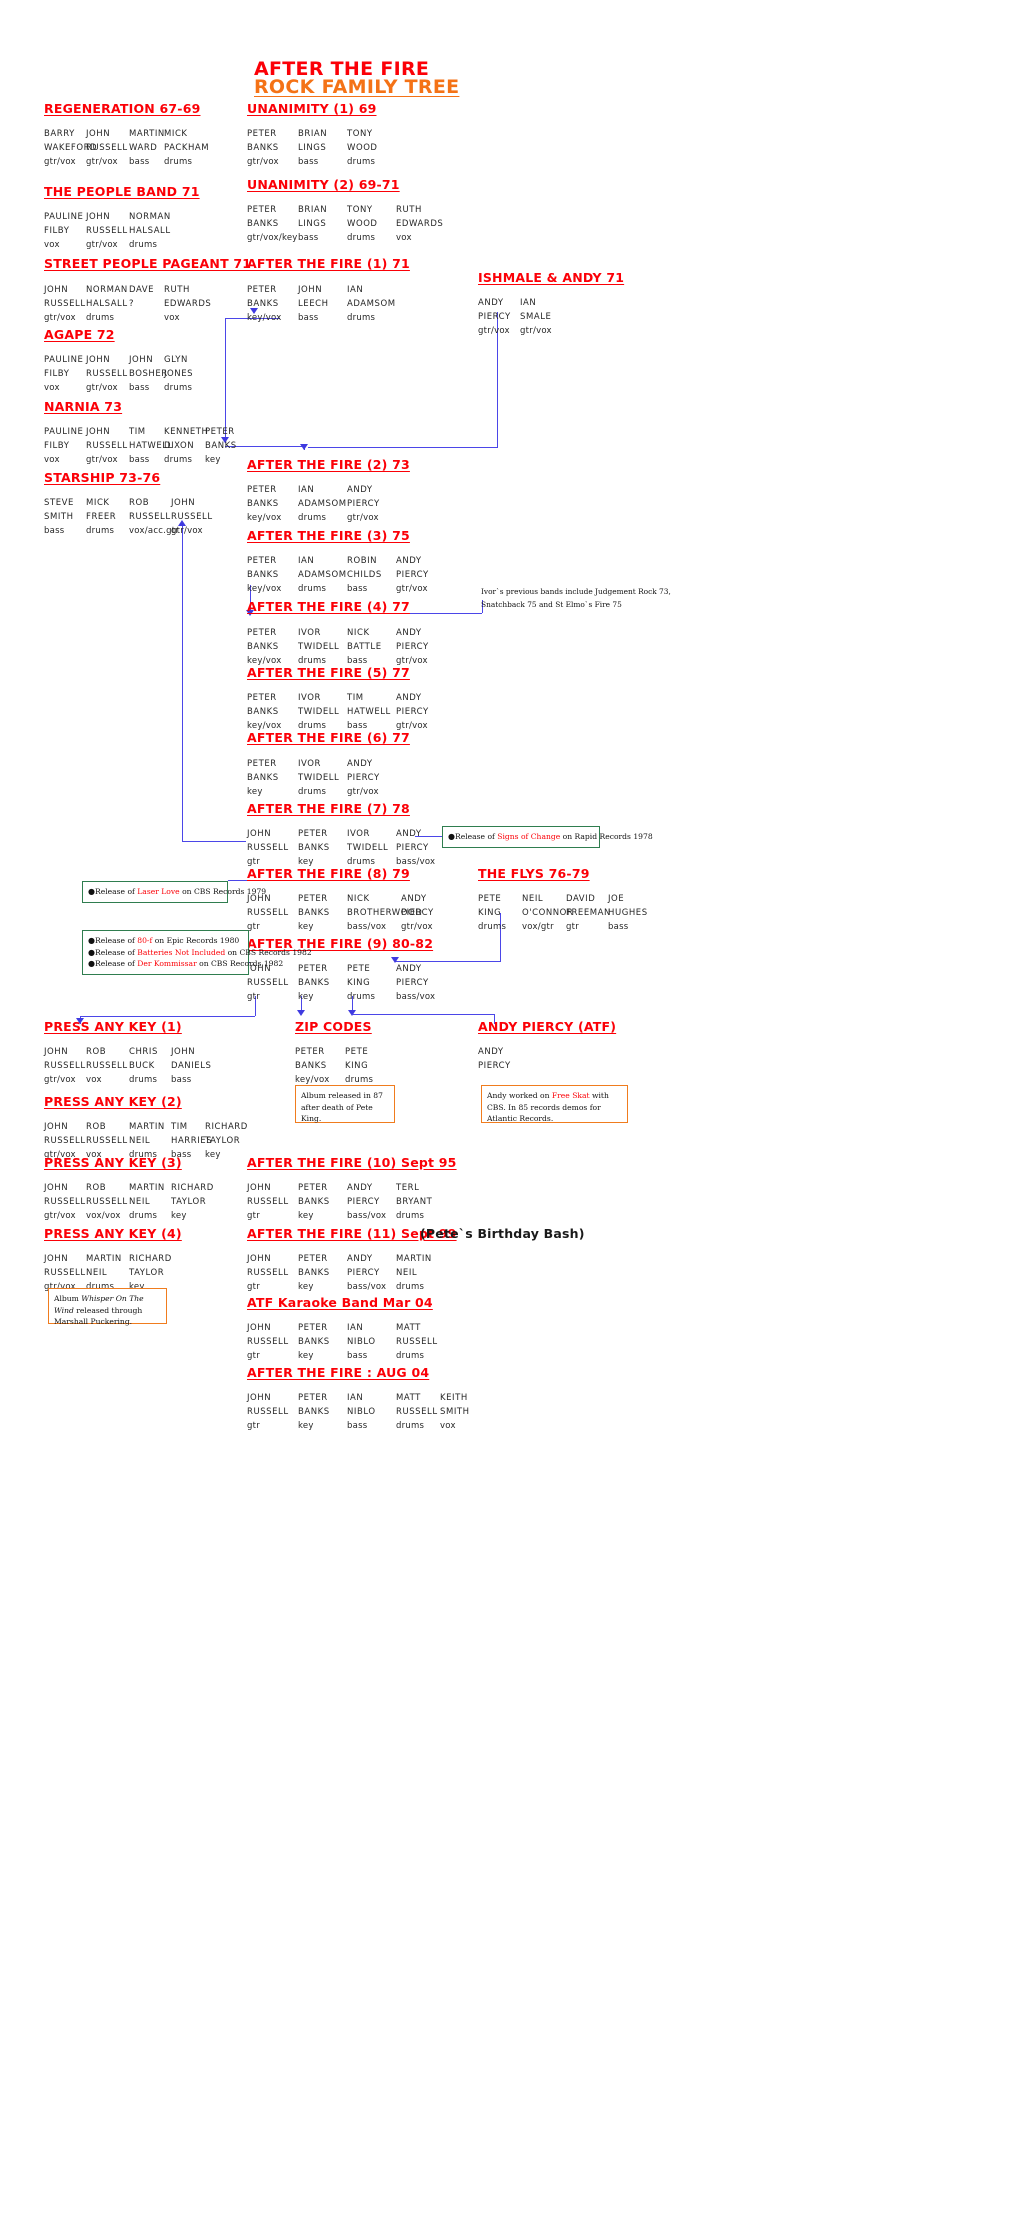 Image resolution: width=1020 pixels, height=2231 pixels. What do you see at coordinates (352, 1162) in the screenshot?
I see `band-heading-atf-10: AFTER THE FIRE (10) Sept 95` at bounding box center [352, 1162].